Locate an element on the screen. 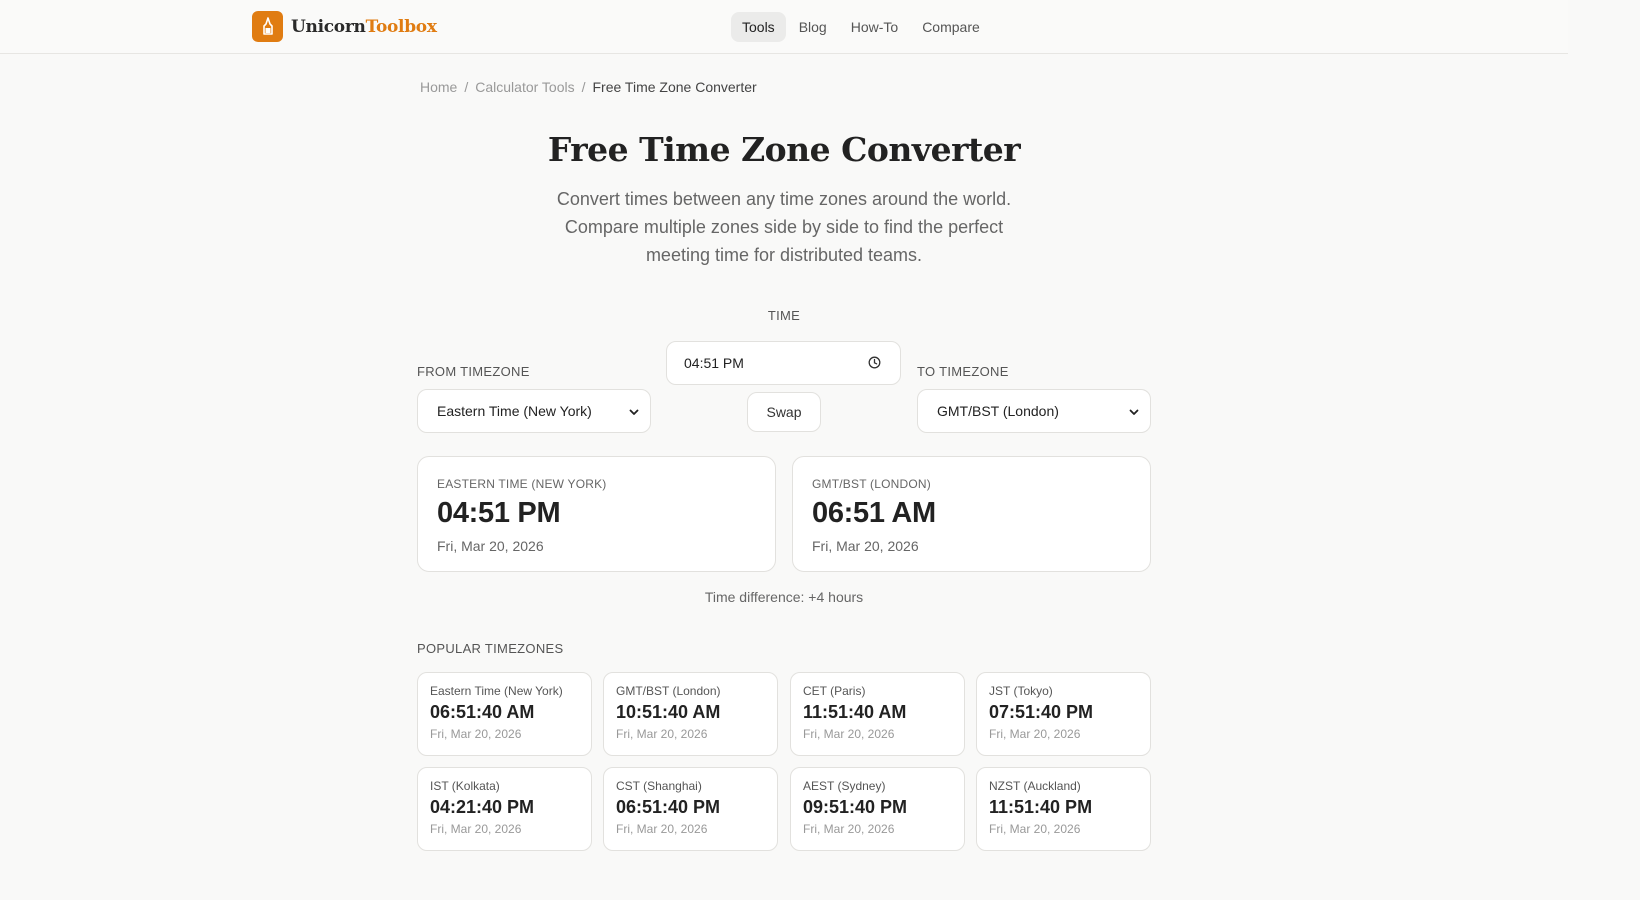 The height and width of the screenshot is (900, 1640). timezone-card-zone: IST (Kolkata) is located at coordinates (465, 786).